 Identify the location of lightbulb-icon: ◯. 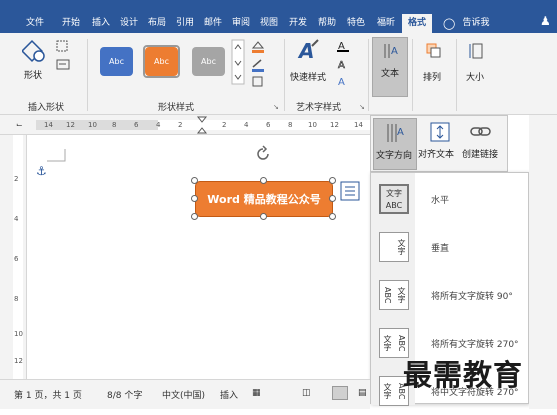
(449, 23).